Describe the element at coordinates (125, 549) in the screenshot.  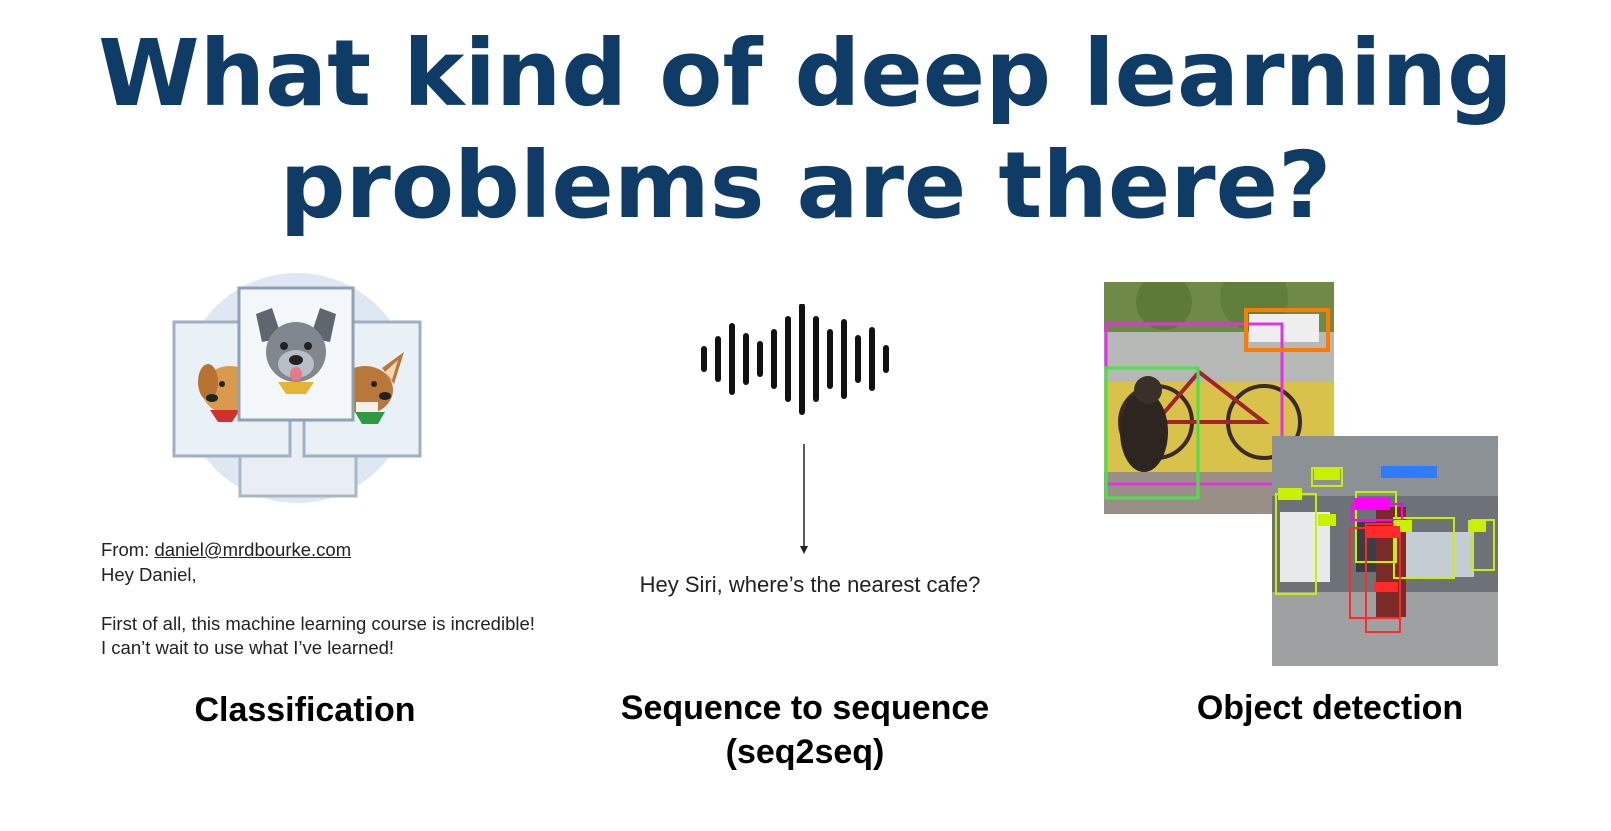
I see `email-from-label: From:` at that location.